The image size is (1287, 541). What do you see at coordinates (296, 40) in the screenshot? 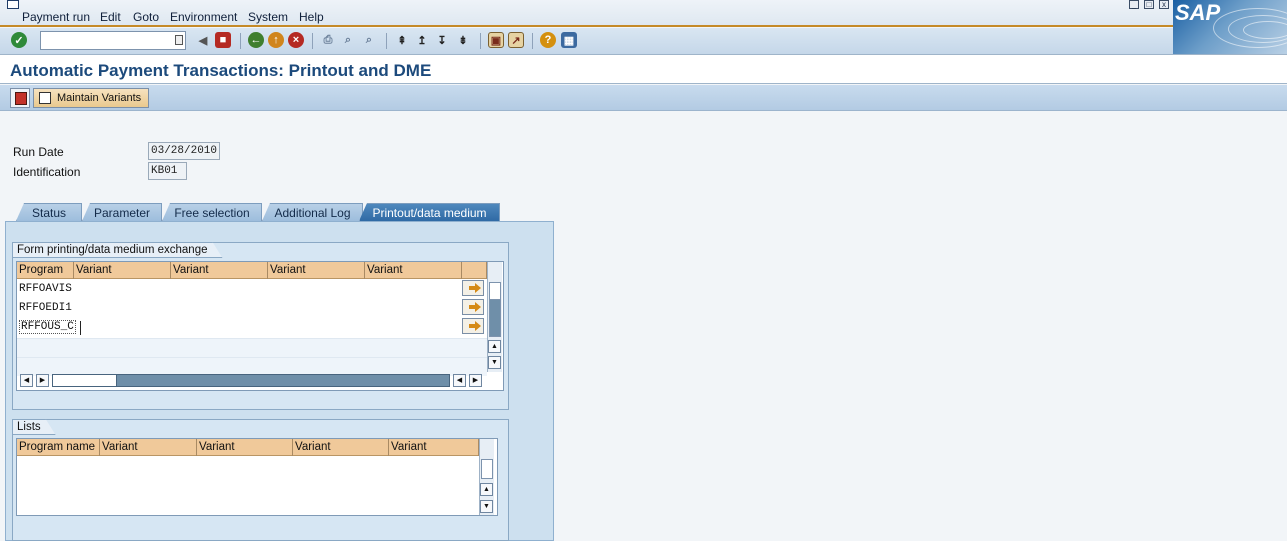
I see `cancel-icon: ×` at bounding box center [296, 40].